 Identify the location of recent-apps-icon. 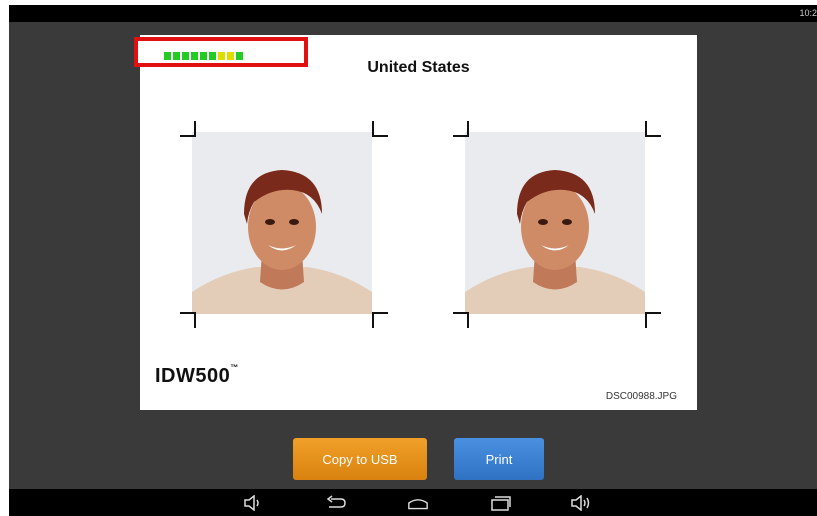
(501, 503).